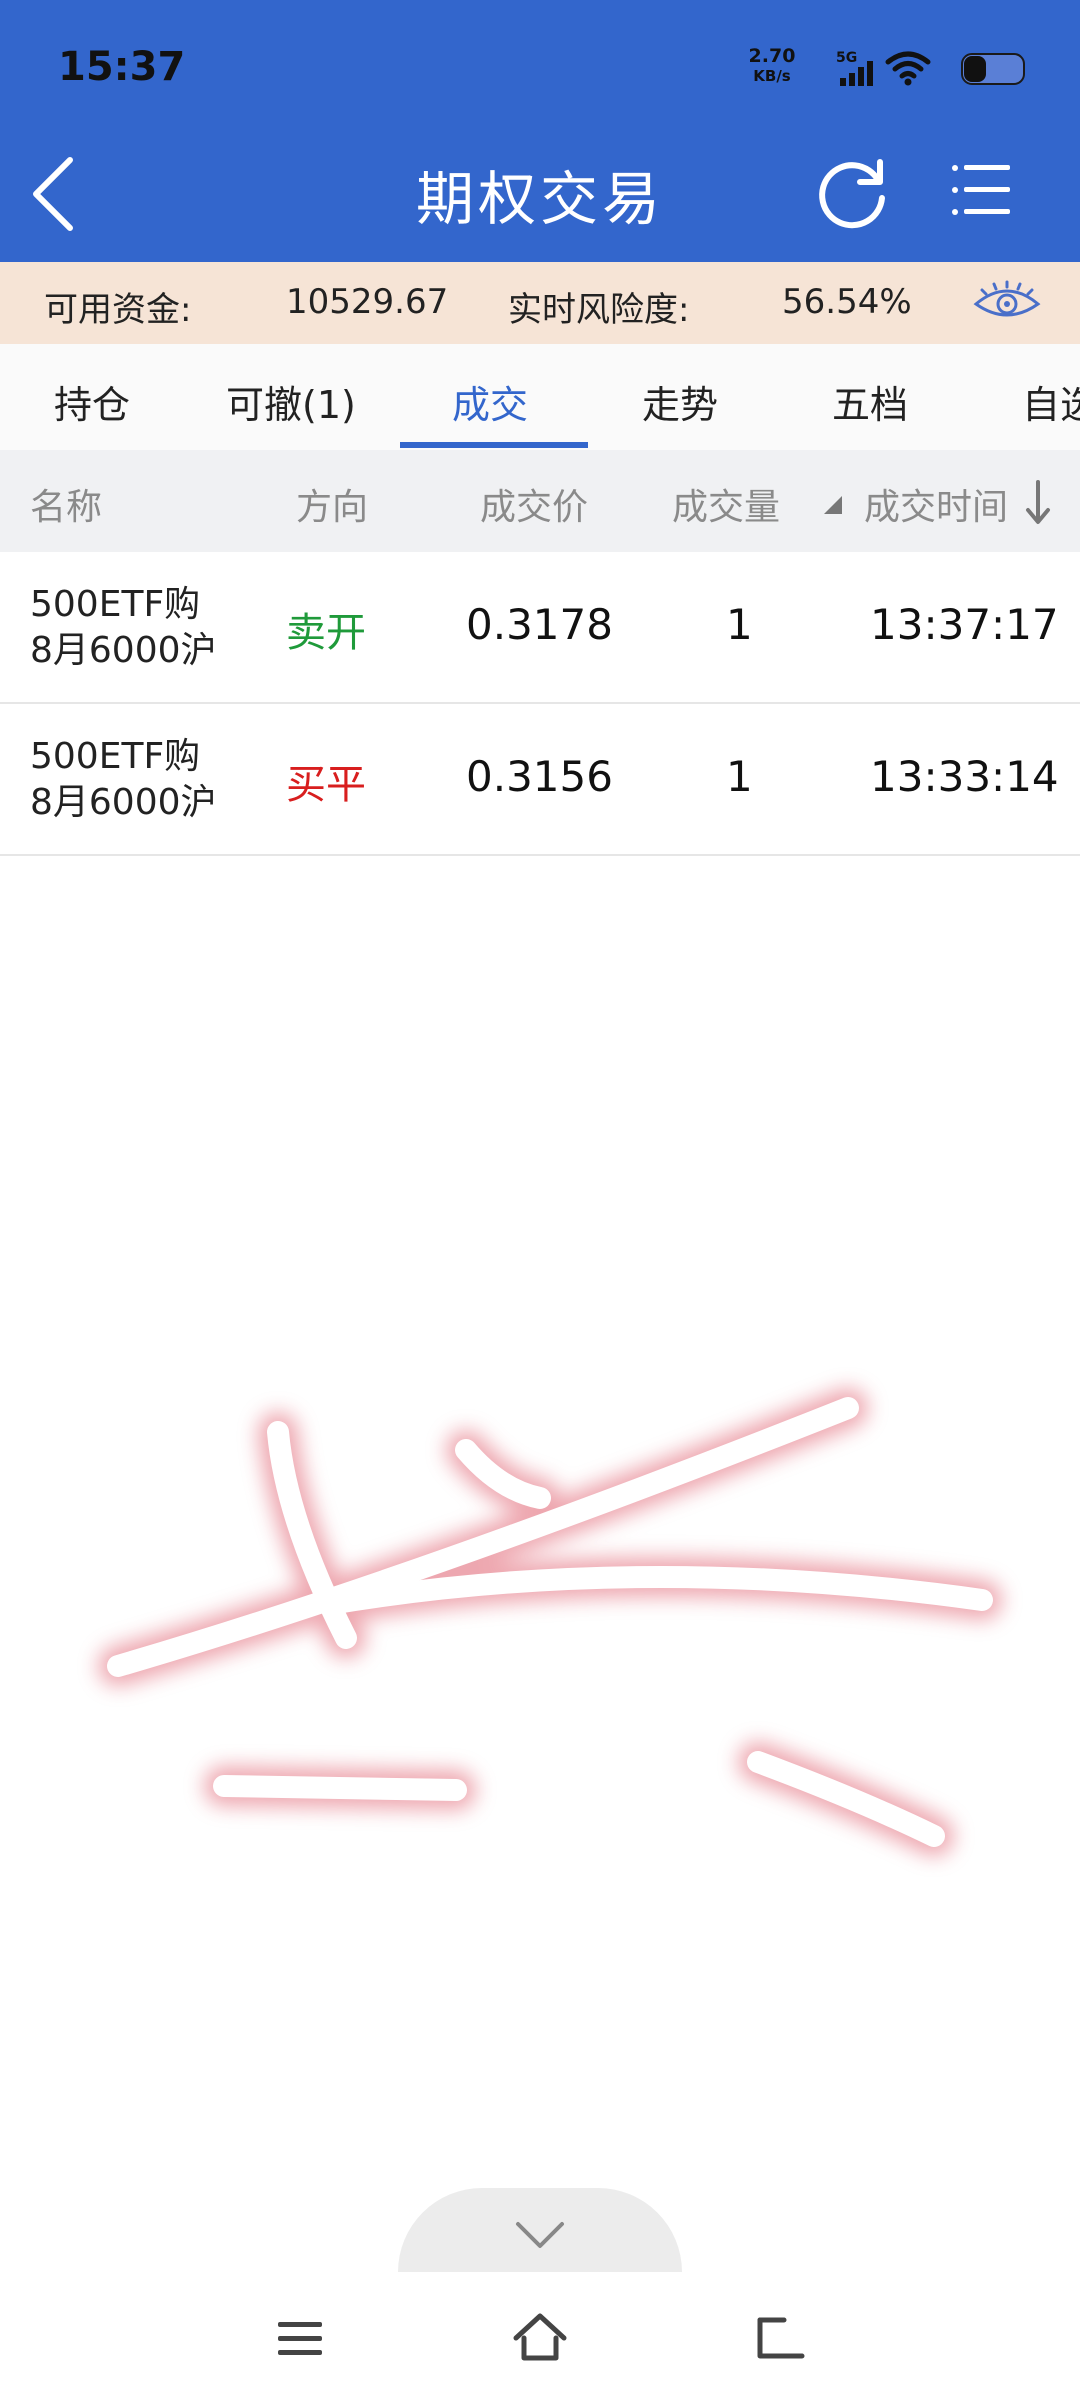 This screenshot has height=2400, width=1080. I want to click on tab-trend: 走势, so click(680, 401).